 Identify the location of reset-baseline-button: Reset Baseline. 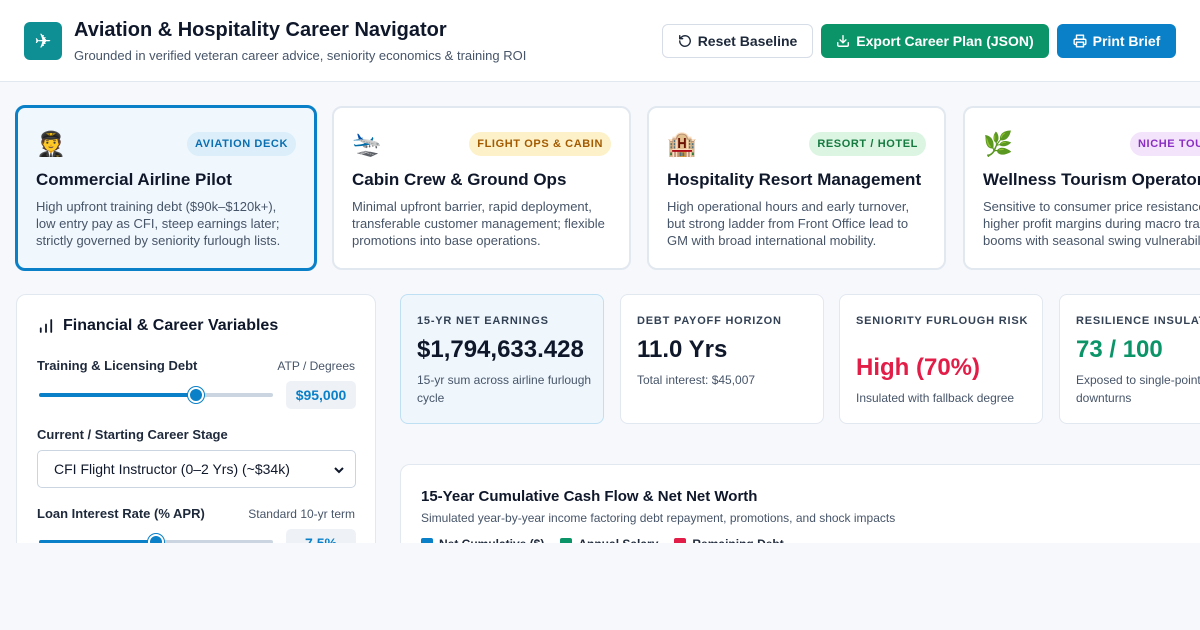
(737, 41).